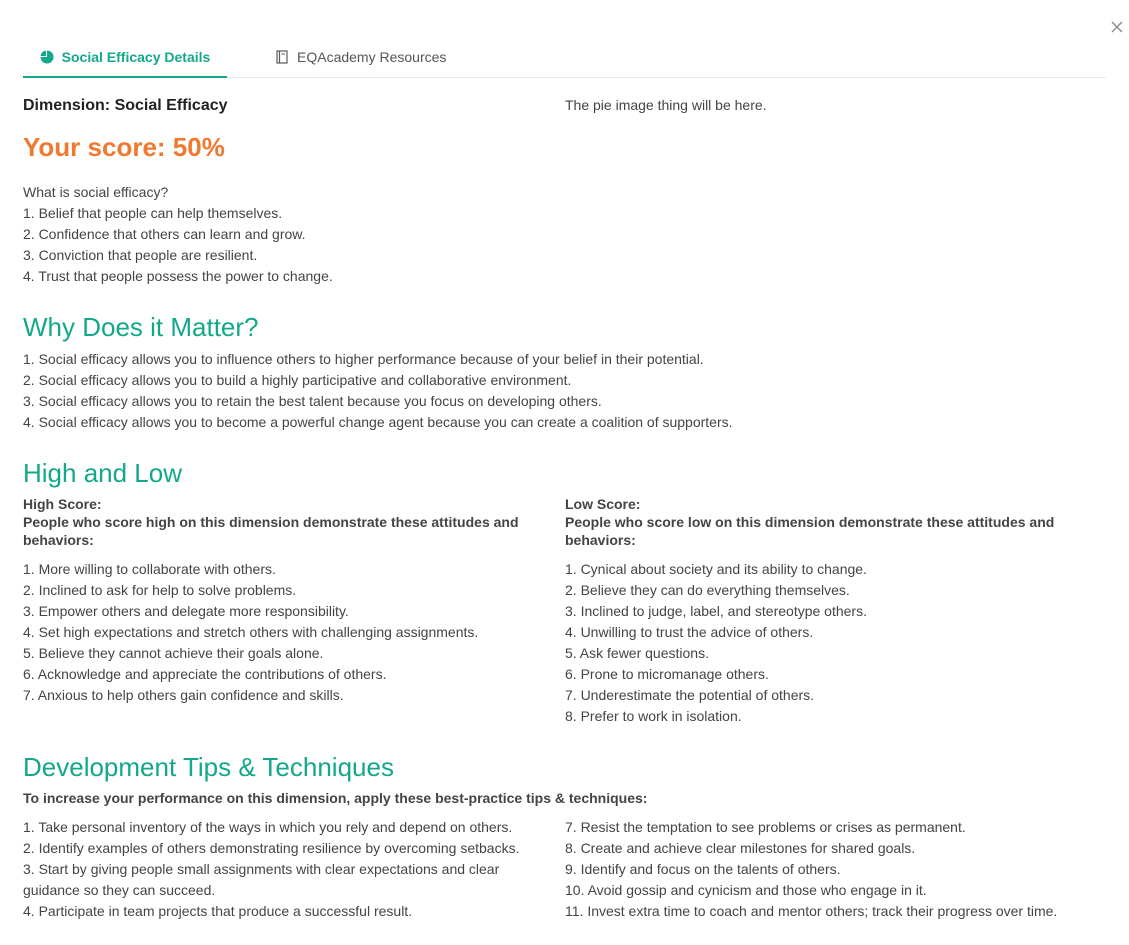  Describe the element at coordinates (653, 716) in the screenshot. I see `list-item: 8. Prefer to work in isolation.` at that location.